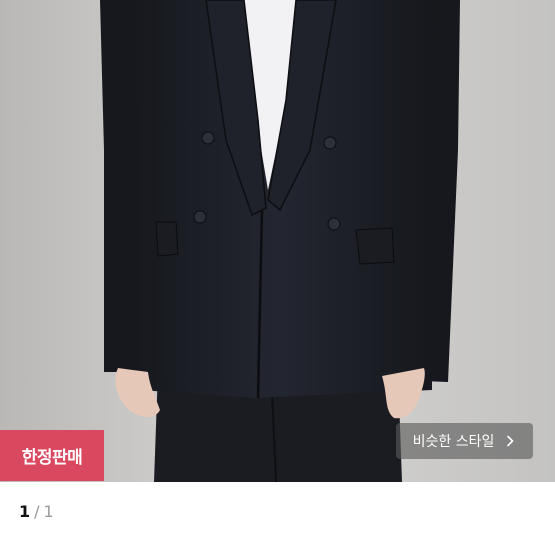  Describe the element at coordinates (25, 511) in the screenshot. I see `pager-current: 1` at that location.